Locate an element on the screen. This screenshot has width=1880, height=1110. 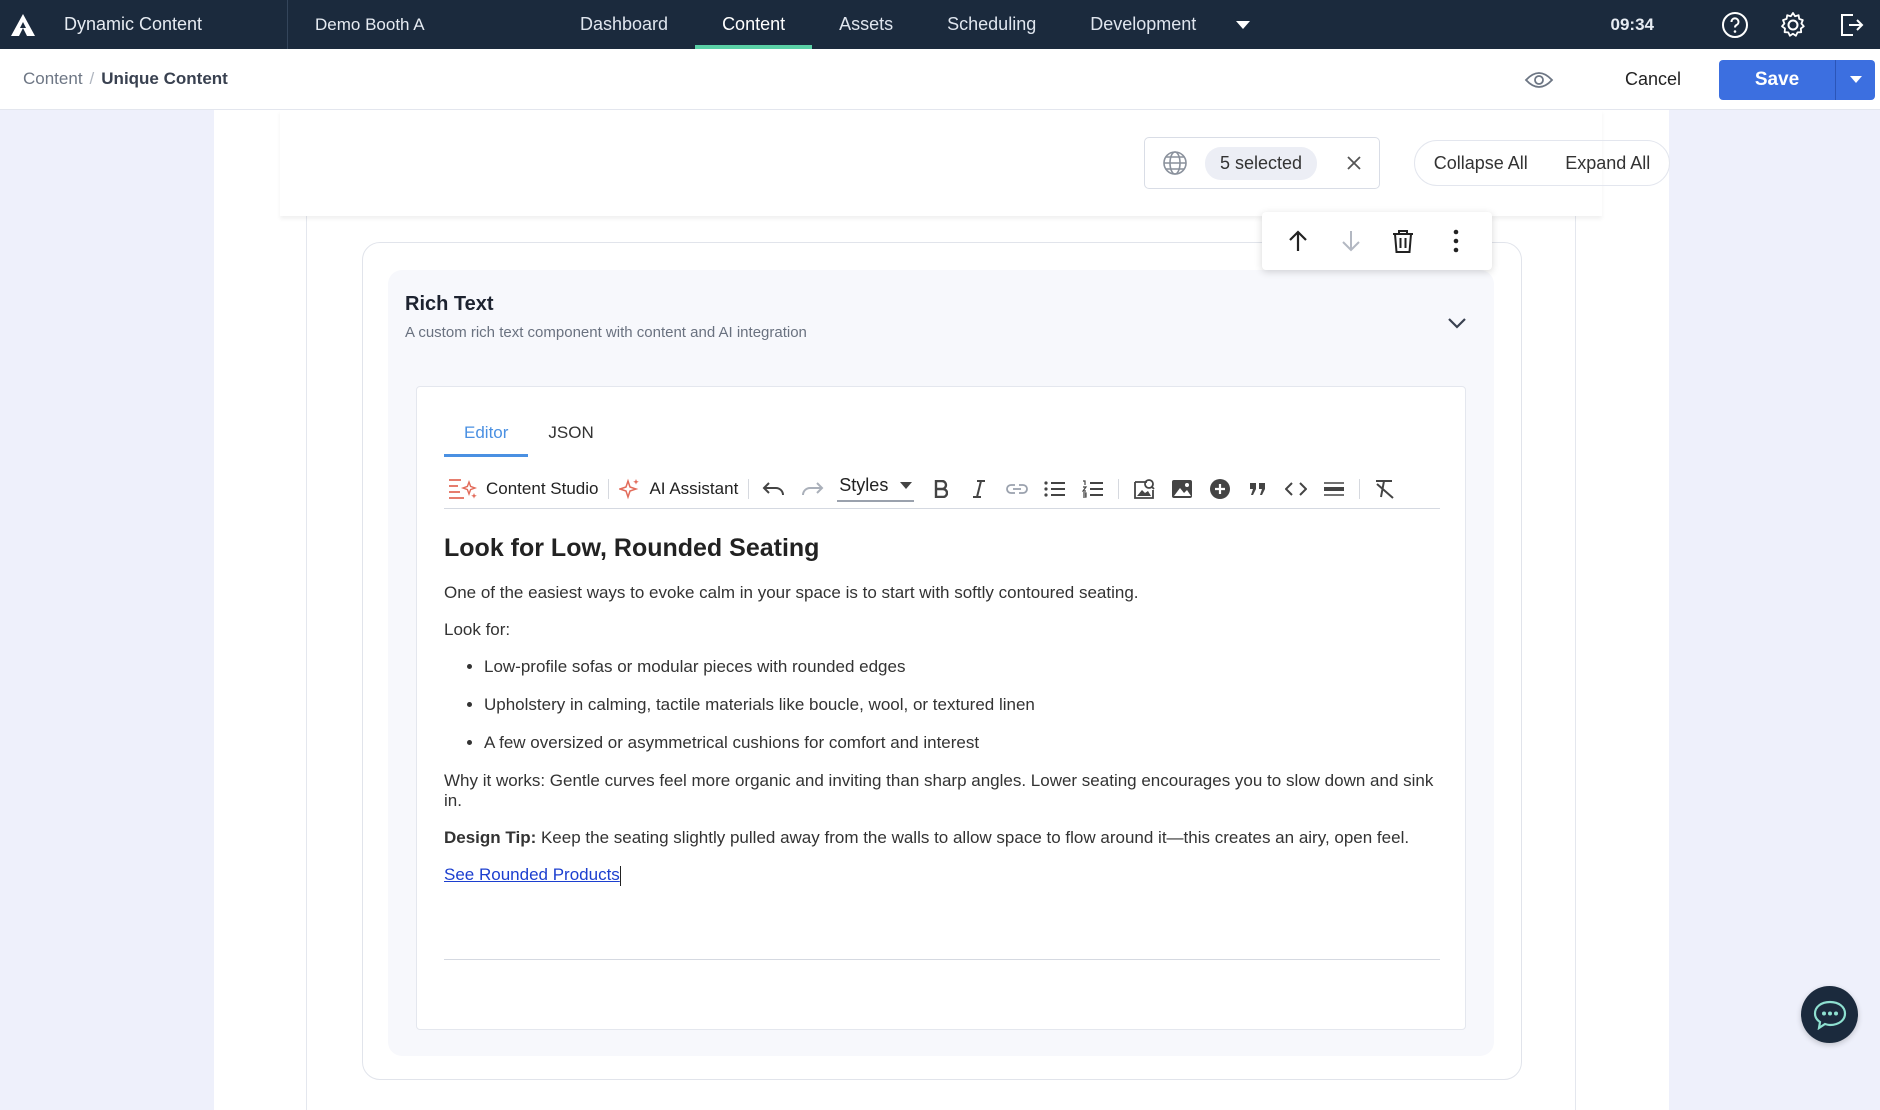
cancel-button: Cancel is located at coordinates (1653, 79).